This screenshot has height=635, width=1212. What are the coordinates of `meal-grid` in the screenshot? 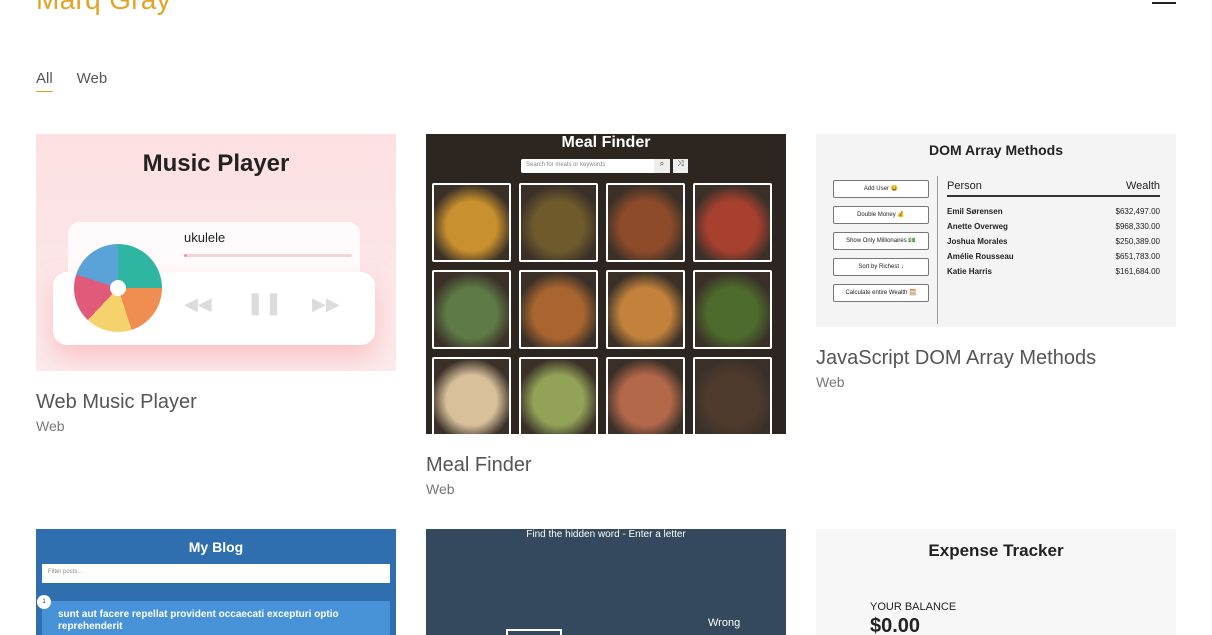 It's located at (603, 308).